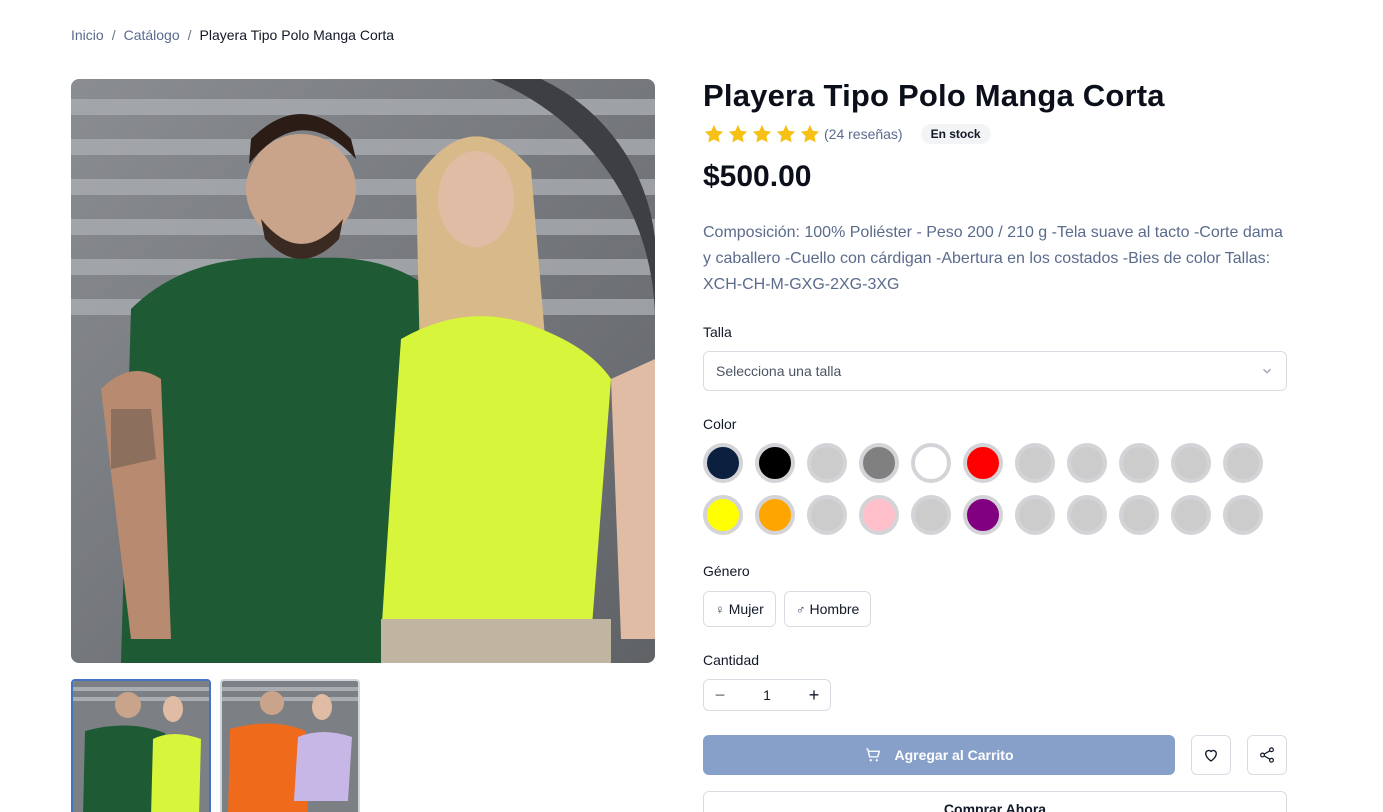 The height and width of the screenshot is (812, 1383). I want to click on heart-icon, so click(1211, 755).